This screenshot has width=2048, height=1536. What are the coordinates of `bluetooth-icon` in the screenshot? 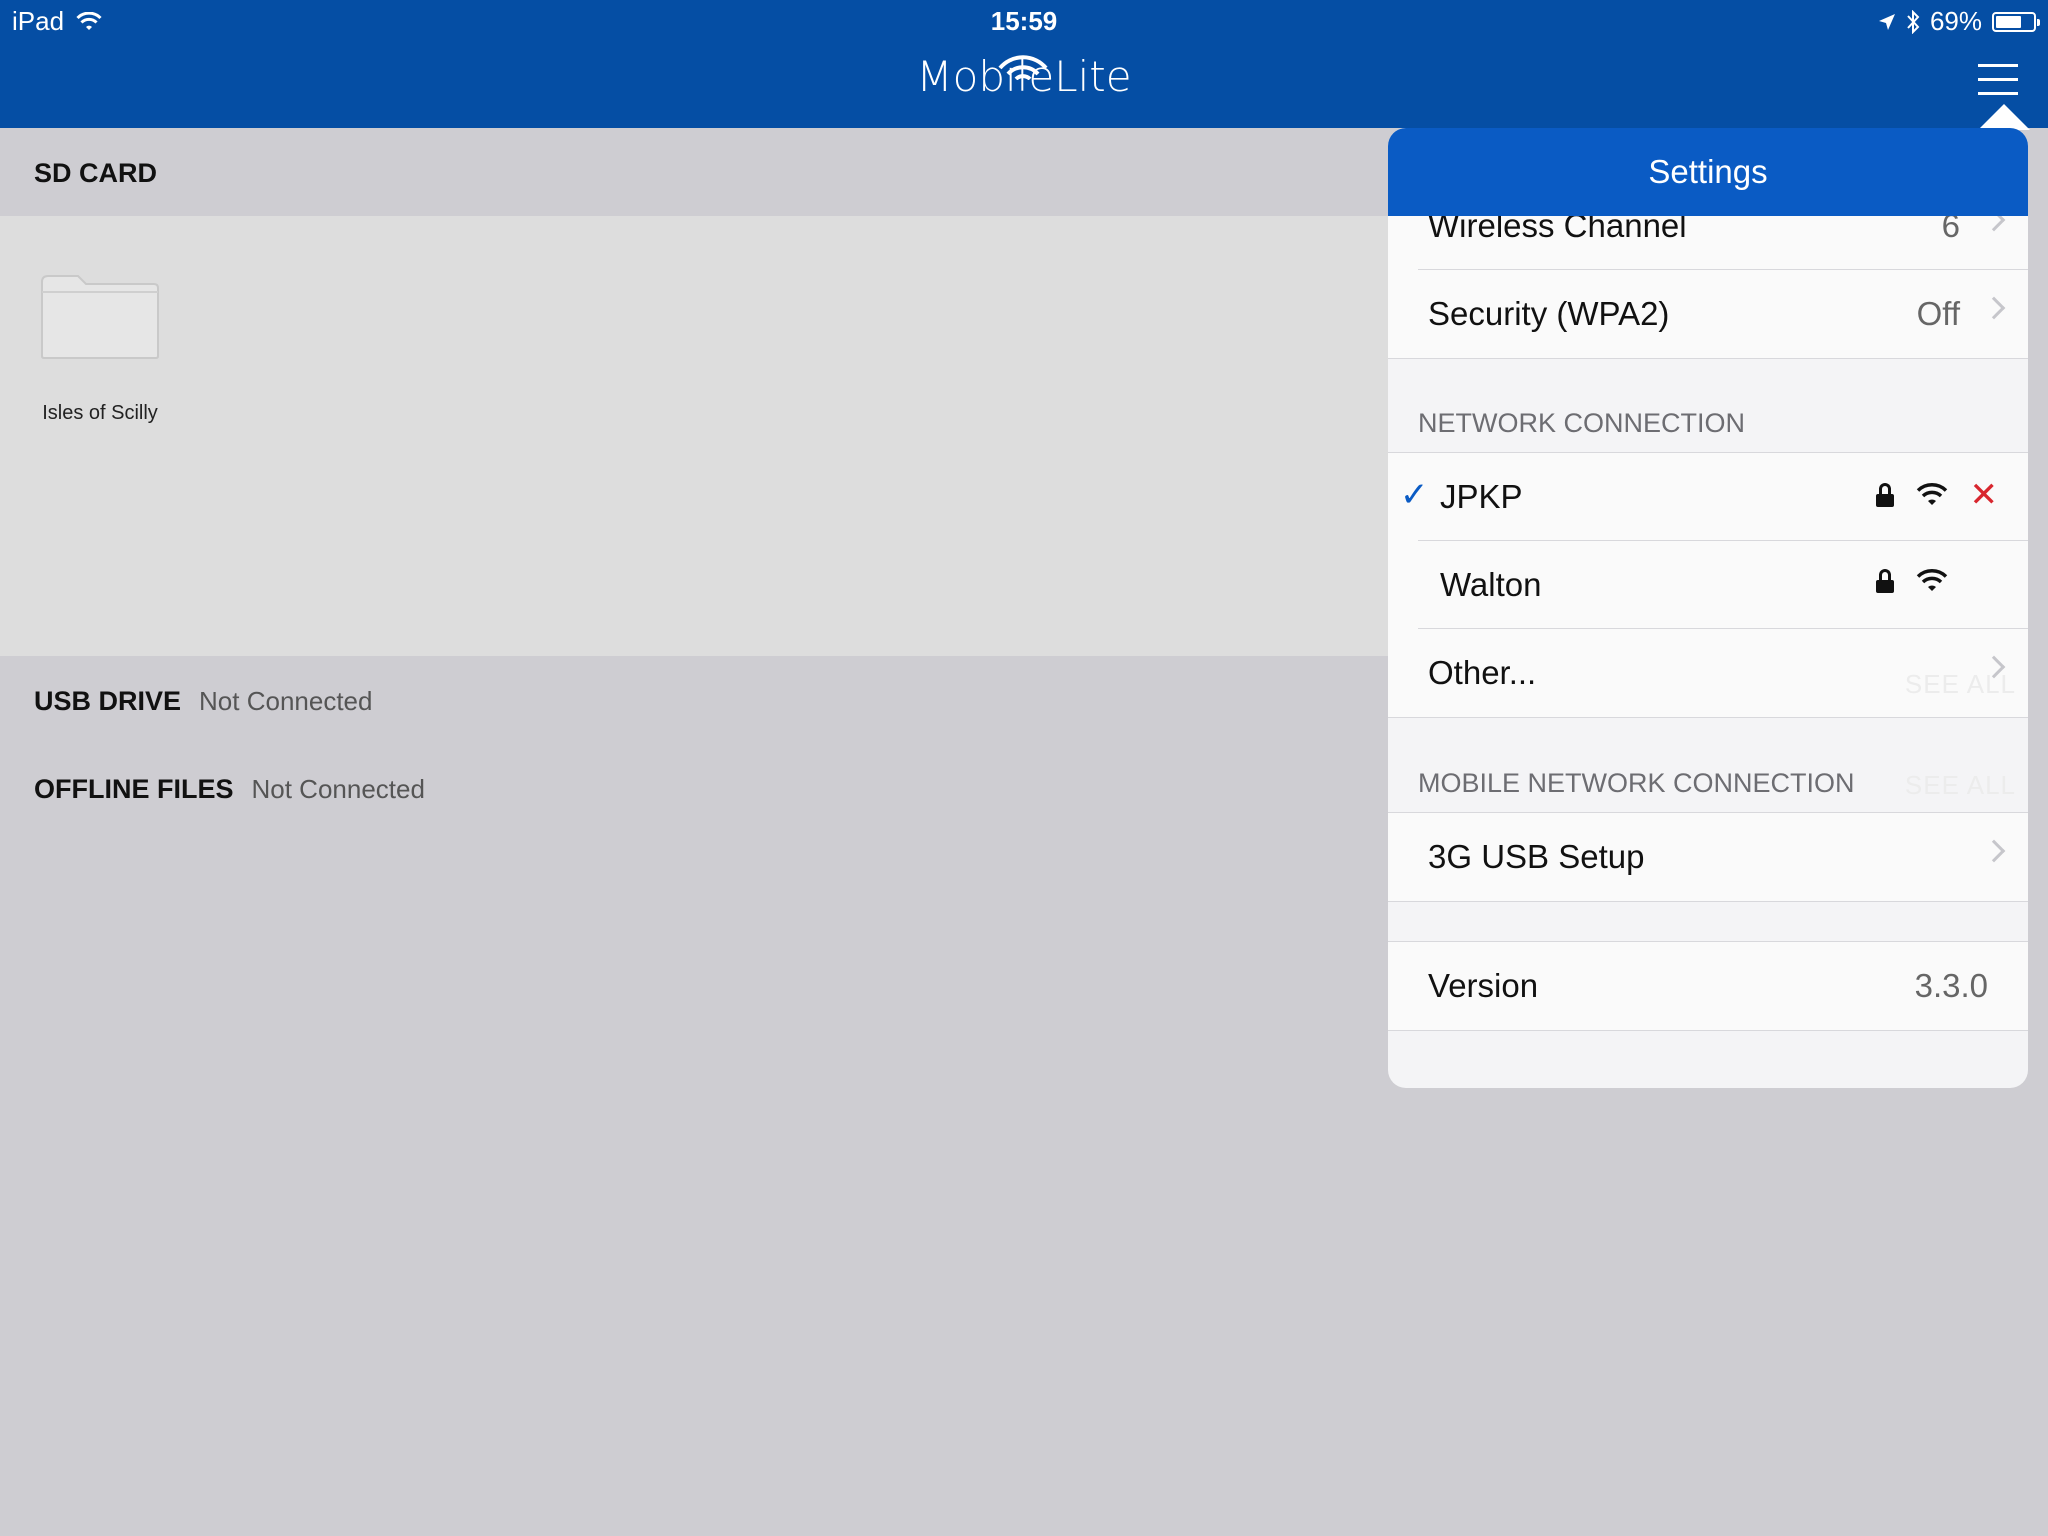 It's located at (1913, 21).